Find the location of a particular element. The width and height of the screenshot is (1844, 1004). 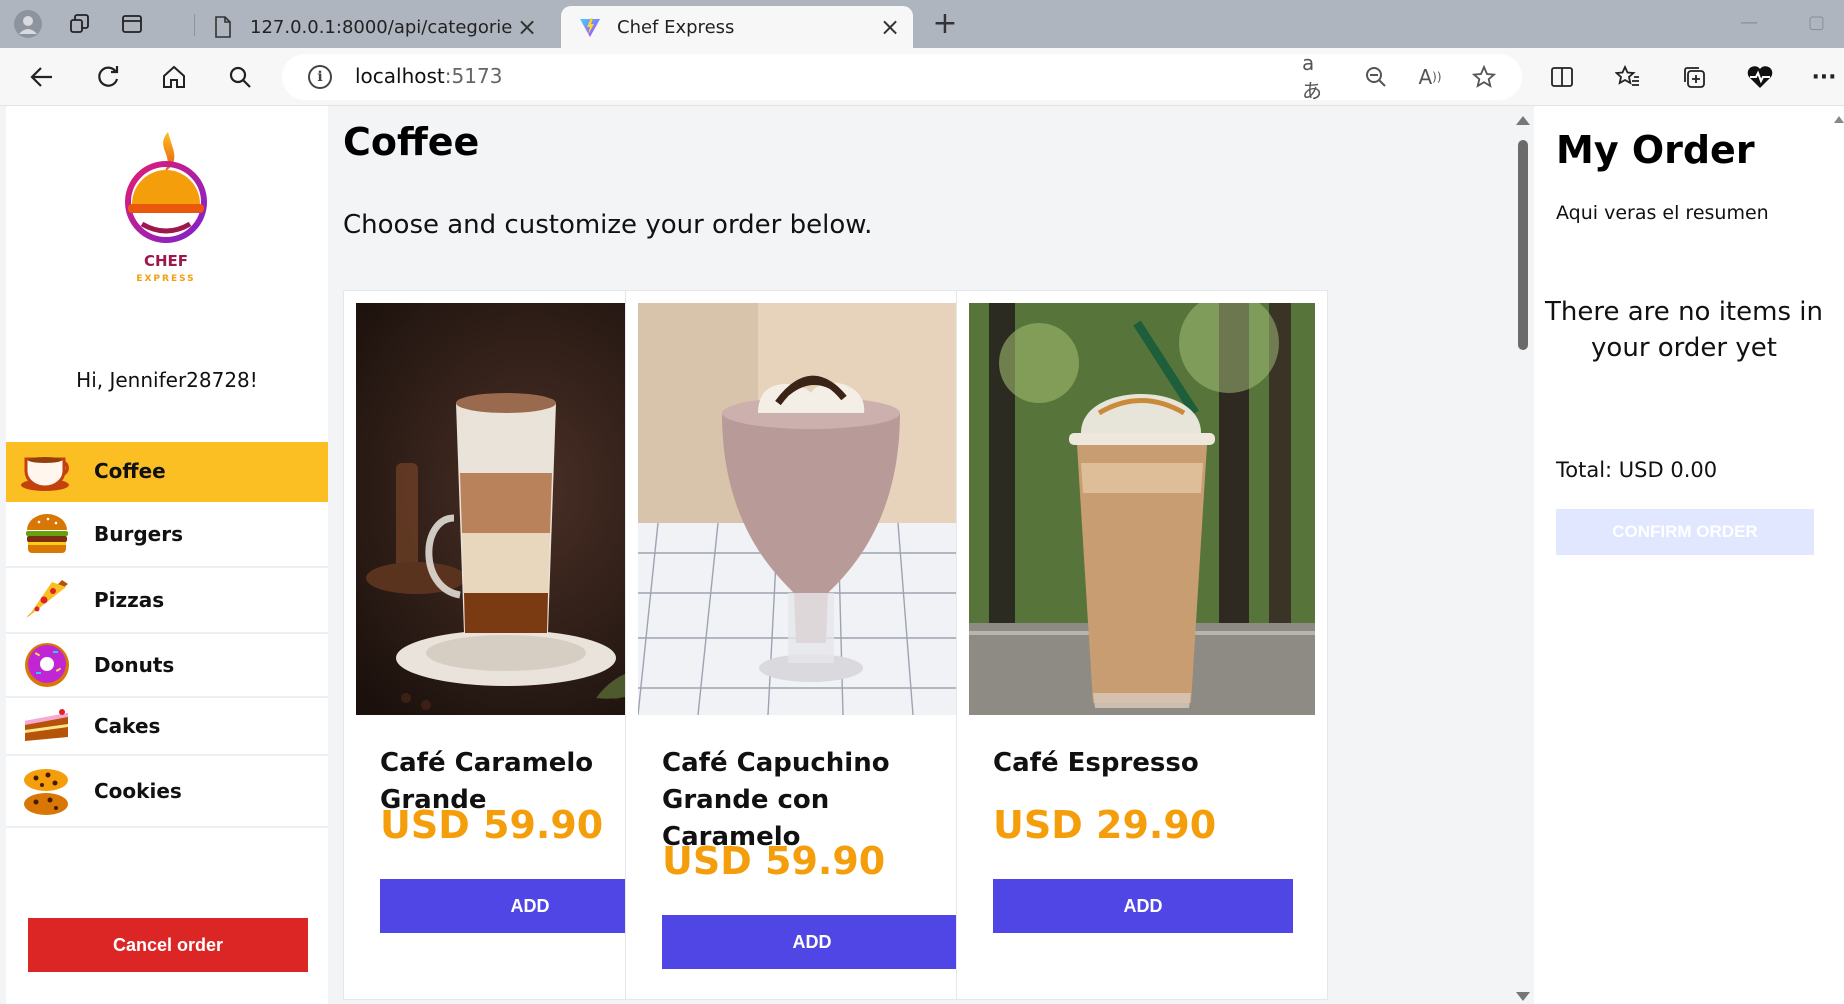

tab-api-categories: 127.0.0.1:8000/api/categories × is located at coordinates (372, 27).